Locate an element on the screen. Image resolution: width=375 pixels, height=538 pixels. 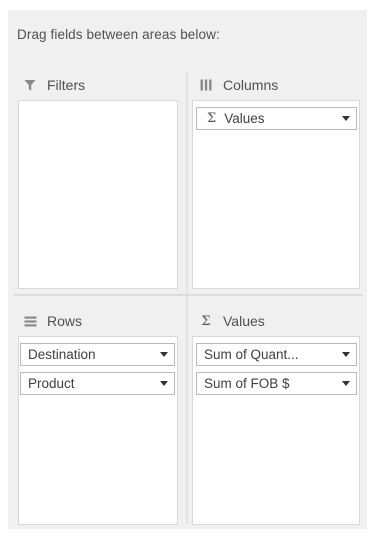
columns-area-label: Columns is located at coordinates (251, 85).